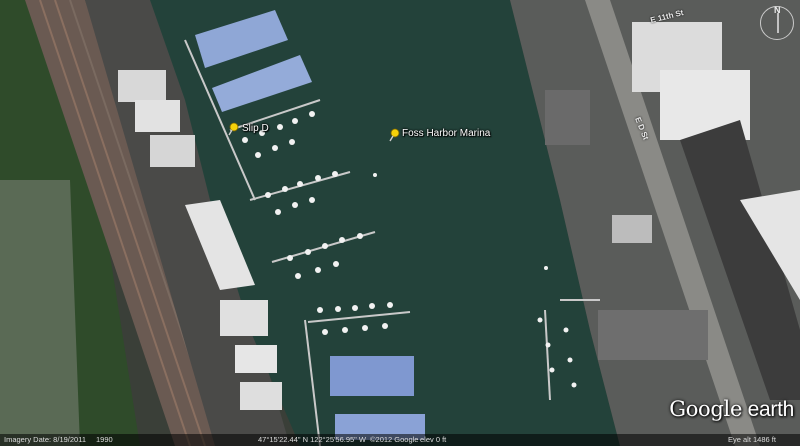 This screenshot has height=446, width=800. I want to click on coordinates-readout: 47°15'22.44" N 122°25'56.95" W, so click(312, 439).